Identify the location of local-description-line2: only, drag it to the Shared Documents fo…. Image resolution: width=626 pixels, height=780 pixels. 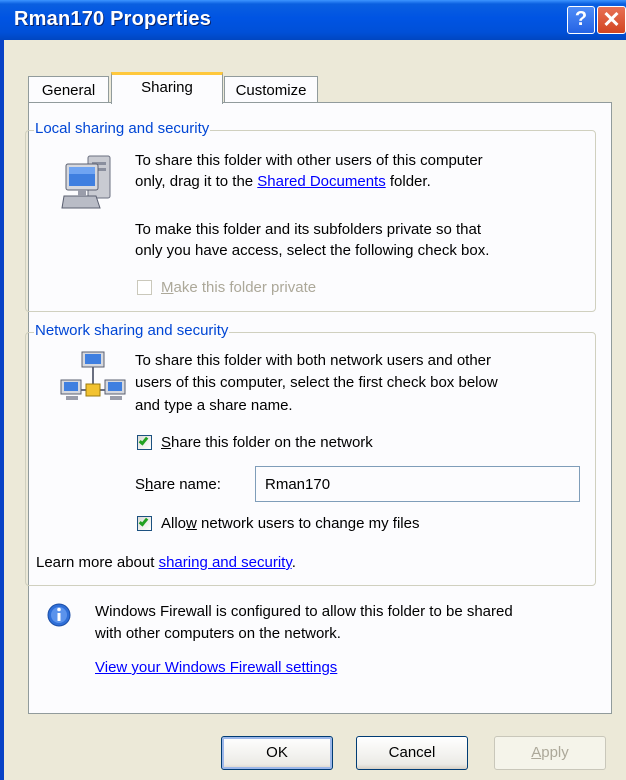
(283, 182).